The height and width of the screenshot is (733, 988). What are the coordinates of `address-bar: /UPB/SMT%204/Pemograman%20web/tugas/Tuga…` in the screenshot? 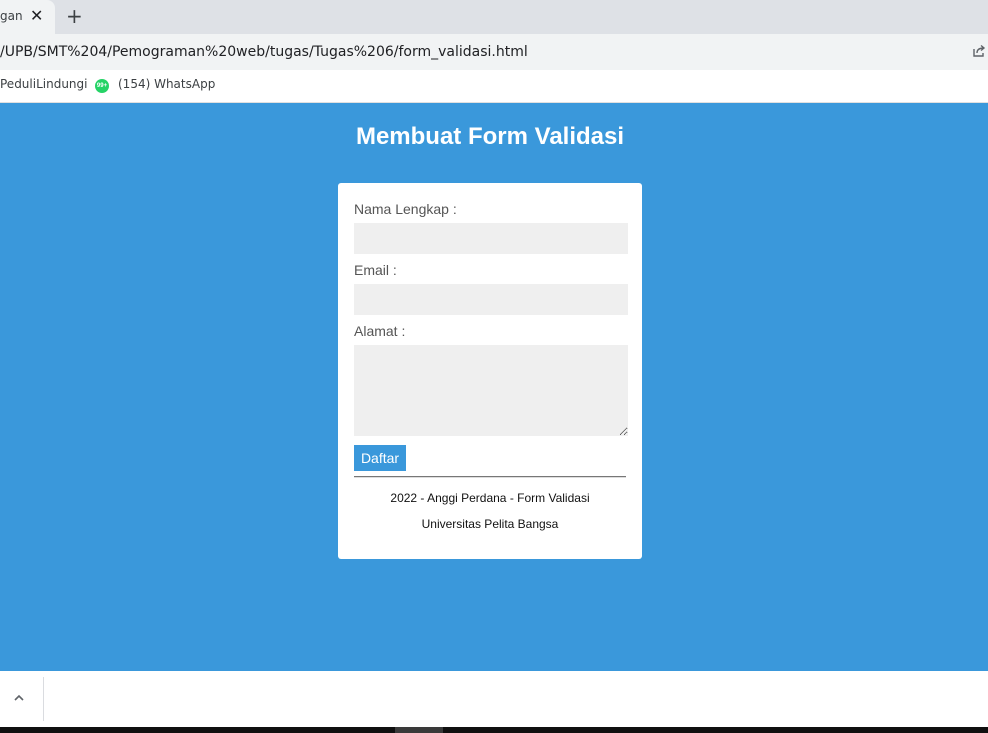 It's located at (494, 52).